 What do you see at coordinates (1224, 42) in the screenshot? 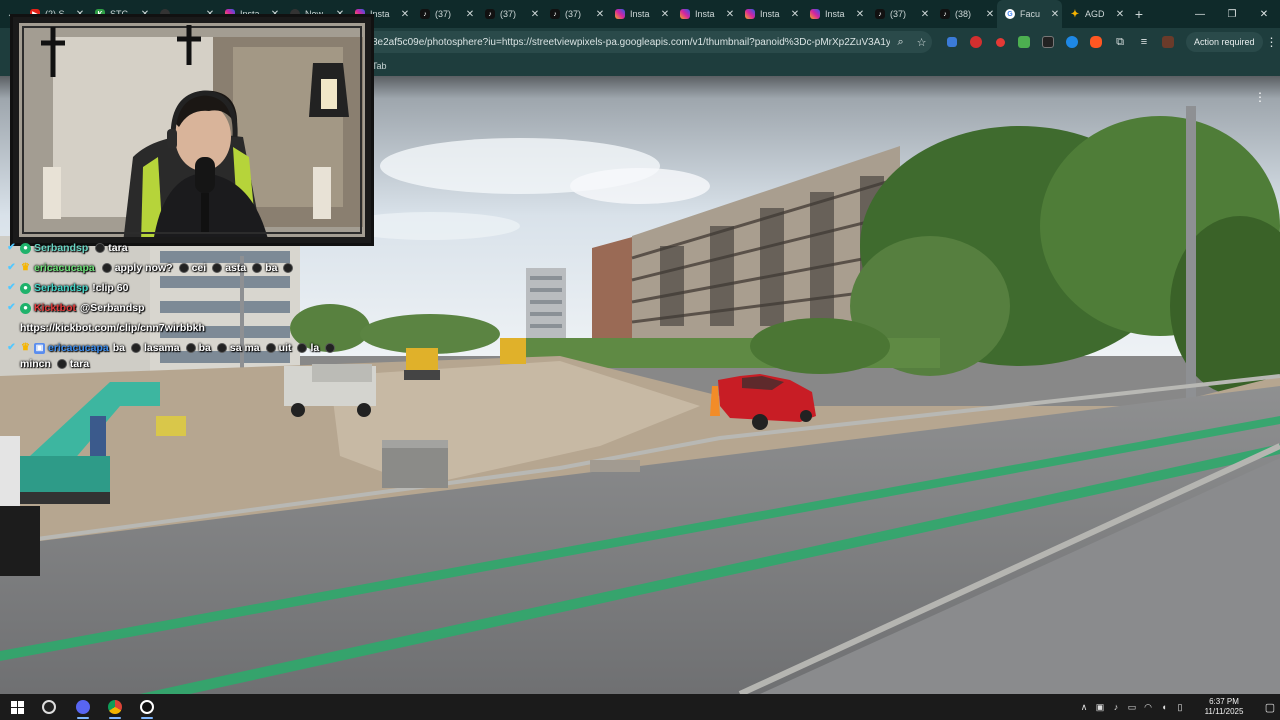
I see `action-required-button: Action required` at bounding box center [1224, 42].